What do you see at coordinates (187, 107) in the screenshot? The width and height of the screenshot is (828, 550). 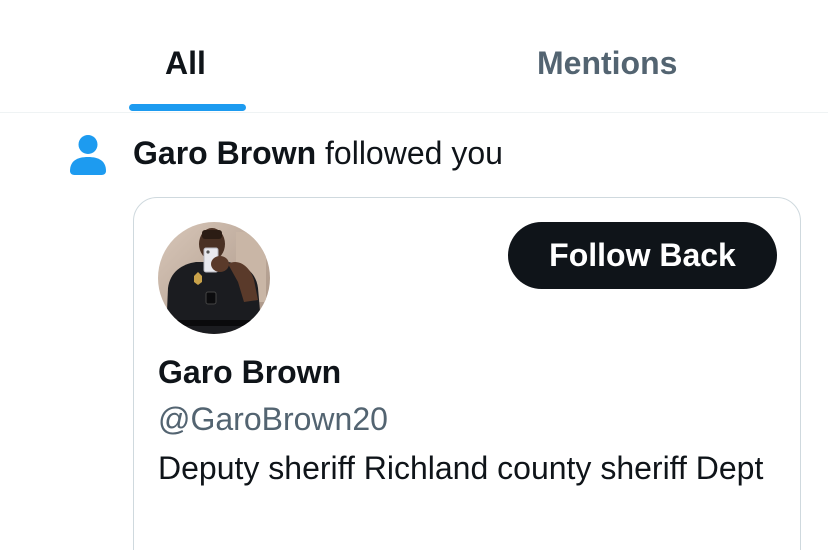 I see `active-tab-indicator` at bounding box center [187, 107].